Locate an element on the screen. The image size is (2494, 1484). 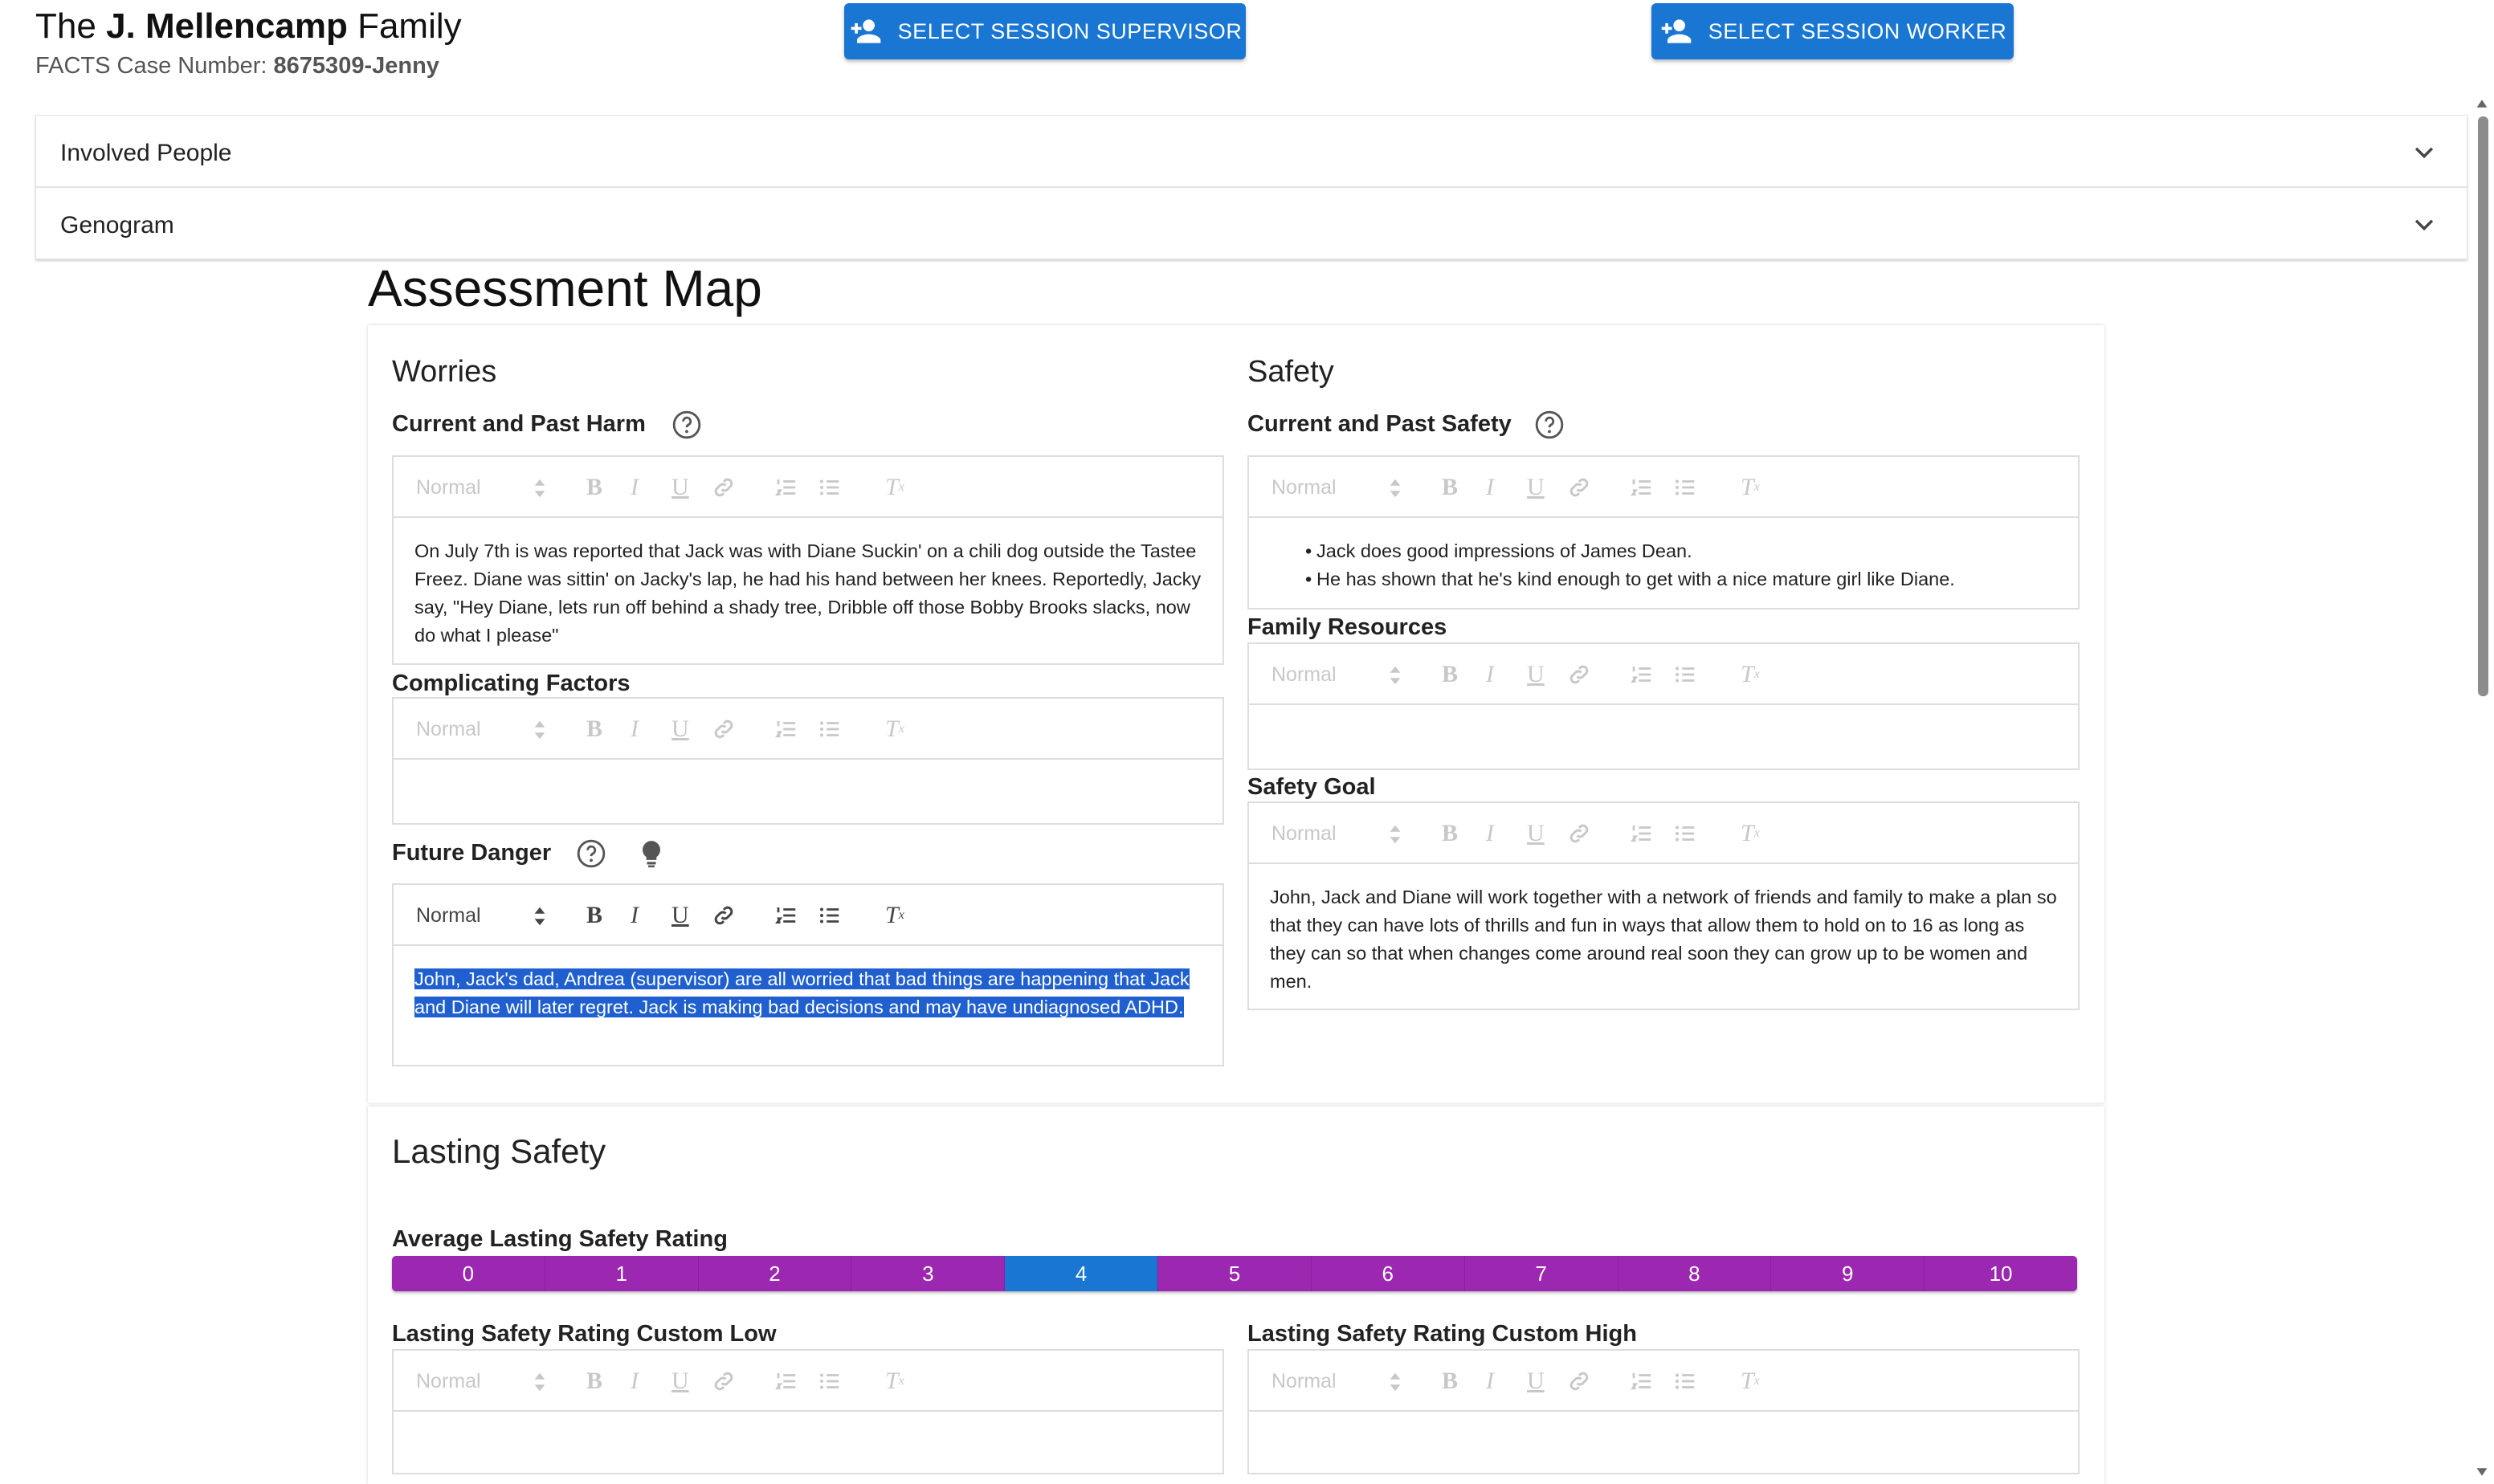
rating-option-4: 4 is located at coordinates (1082, 1273).